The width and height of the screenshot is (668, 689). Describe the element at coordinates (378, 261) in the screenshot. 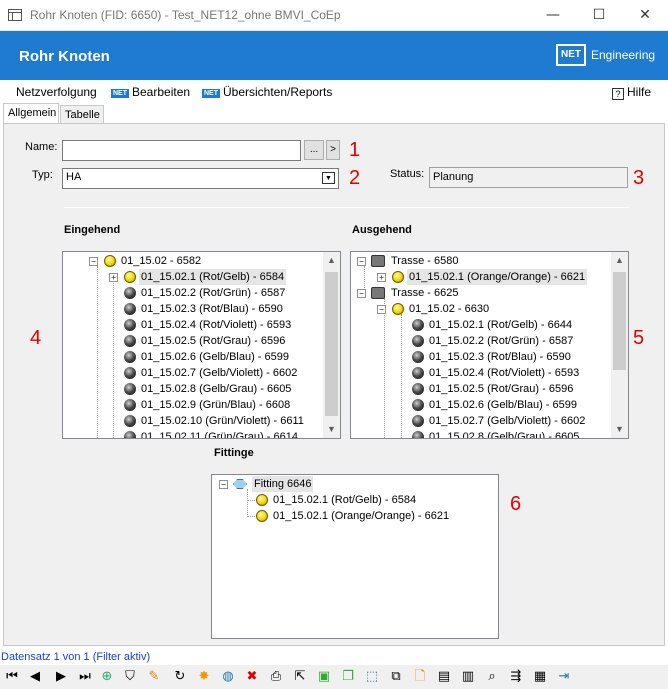

I see `trasse-icon` at that location.